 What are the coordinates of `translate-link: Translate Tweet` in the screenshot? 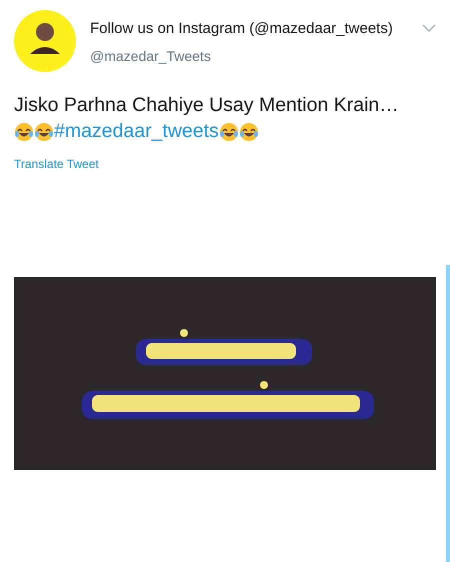 It's located at (56, 164).